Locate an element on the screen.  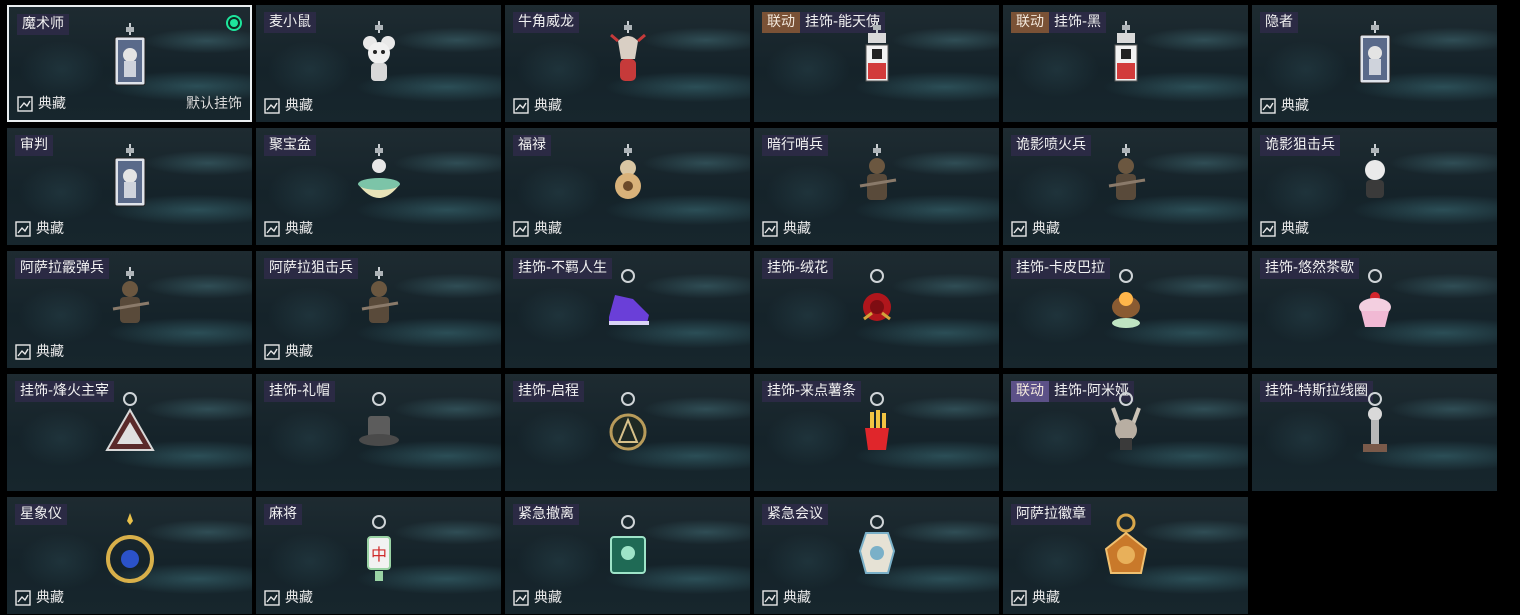
charm-title-tag: 星象仪 is located at coordinates (41, 514).